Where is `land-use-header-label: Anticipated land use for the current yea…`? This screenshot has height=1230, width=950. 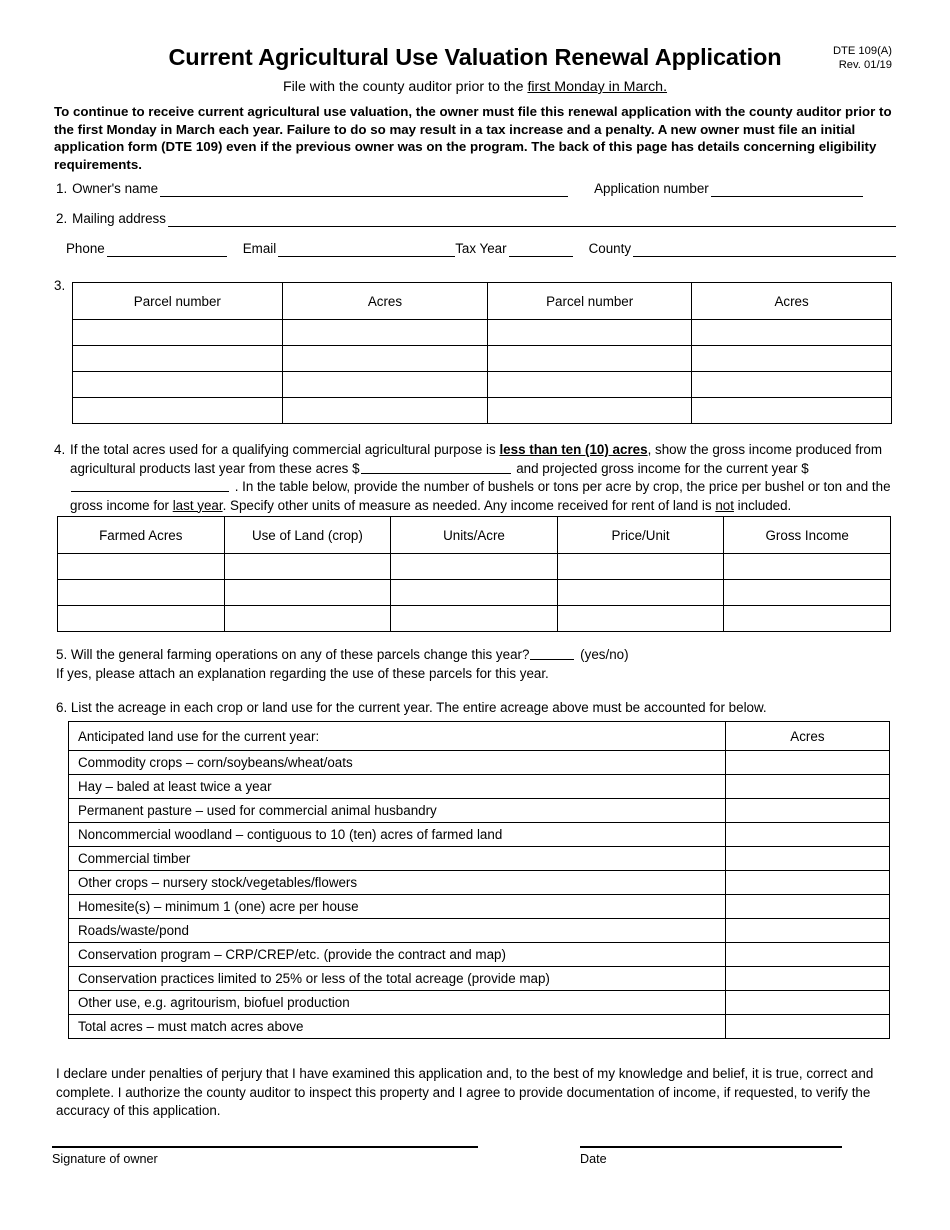
land-use-header-label: Anticipated land use for the current yea… is located at coordinates (397, 736).